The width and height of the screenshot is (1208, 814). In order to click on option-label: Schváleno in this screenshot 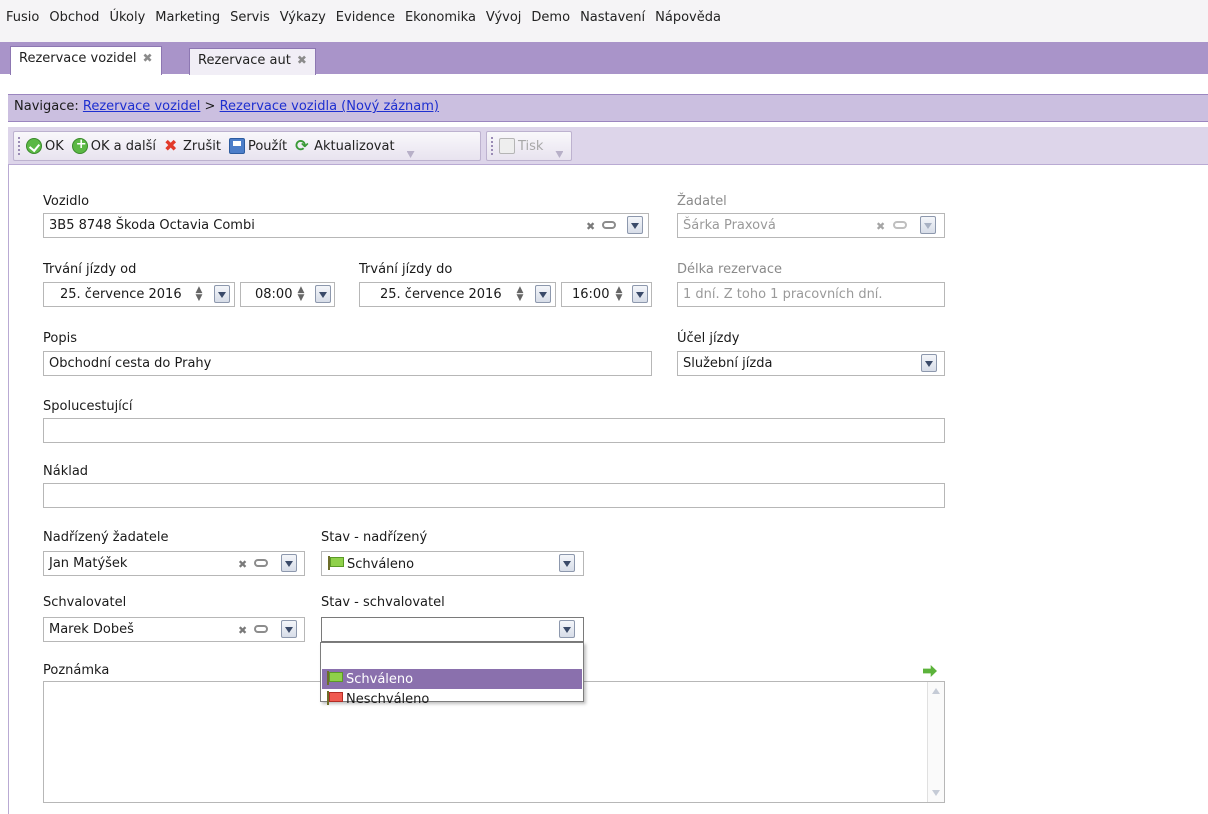, I will do `click(380, 679)`.